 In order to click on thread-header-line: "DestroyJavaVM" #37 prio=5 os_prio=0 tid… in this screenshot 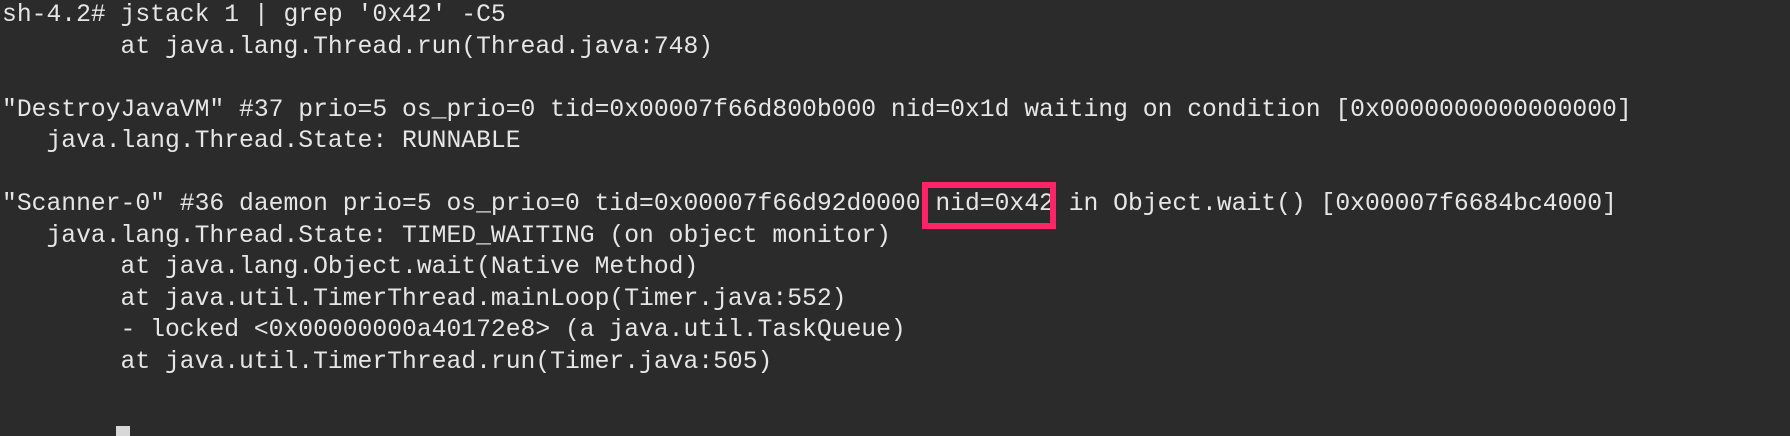, I will do `click(817, 109)`.